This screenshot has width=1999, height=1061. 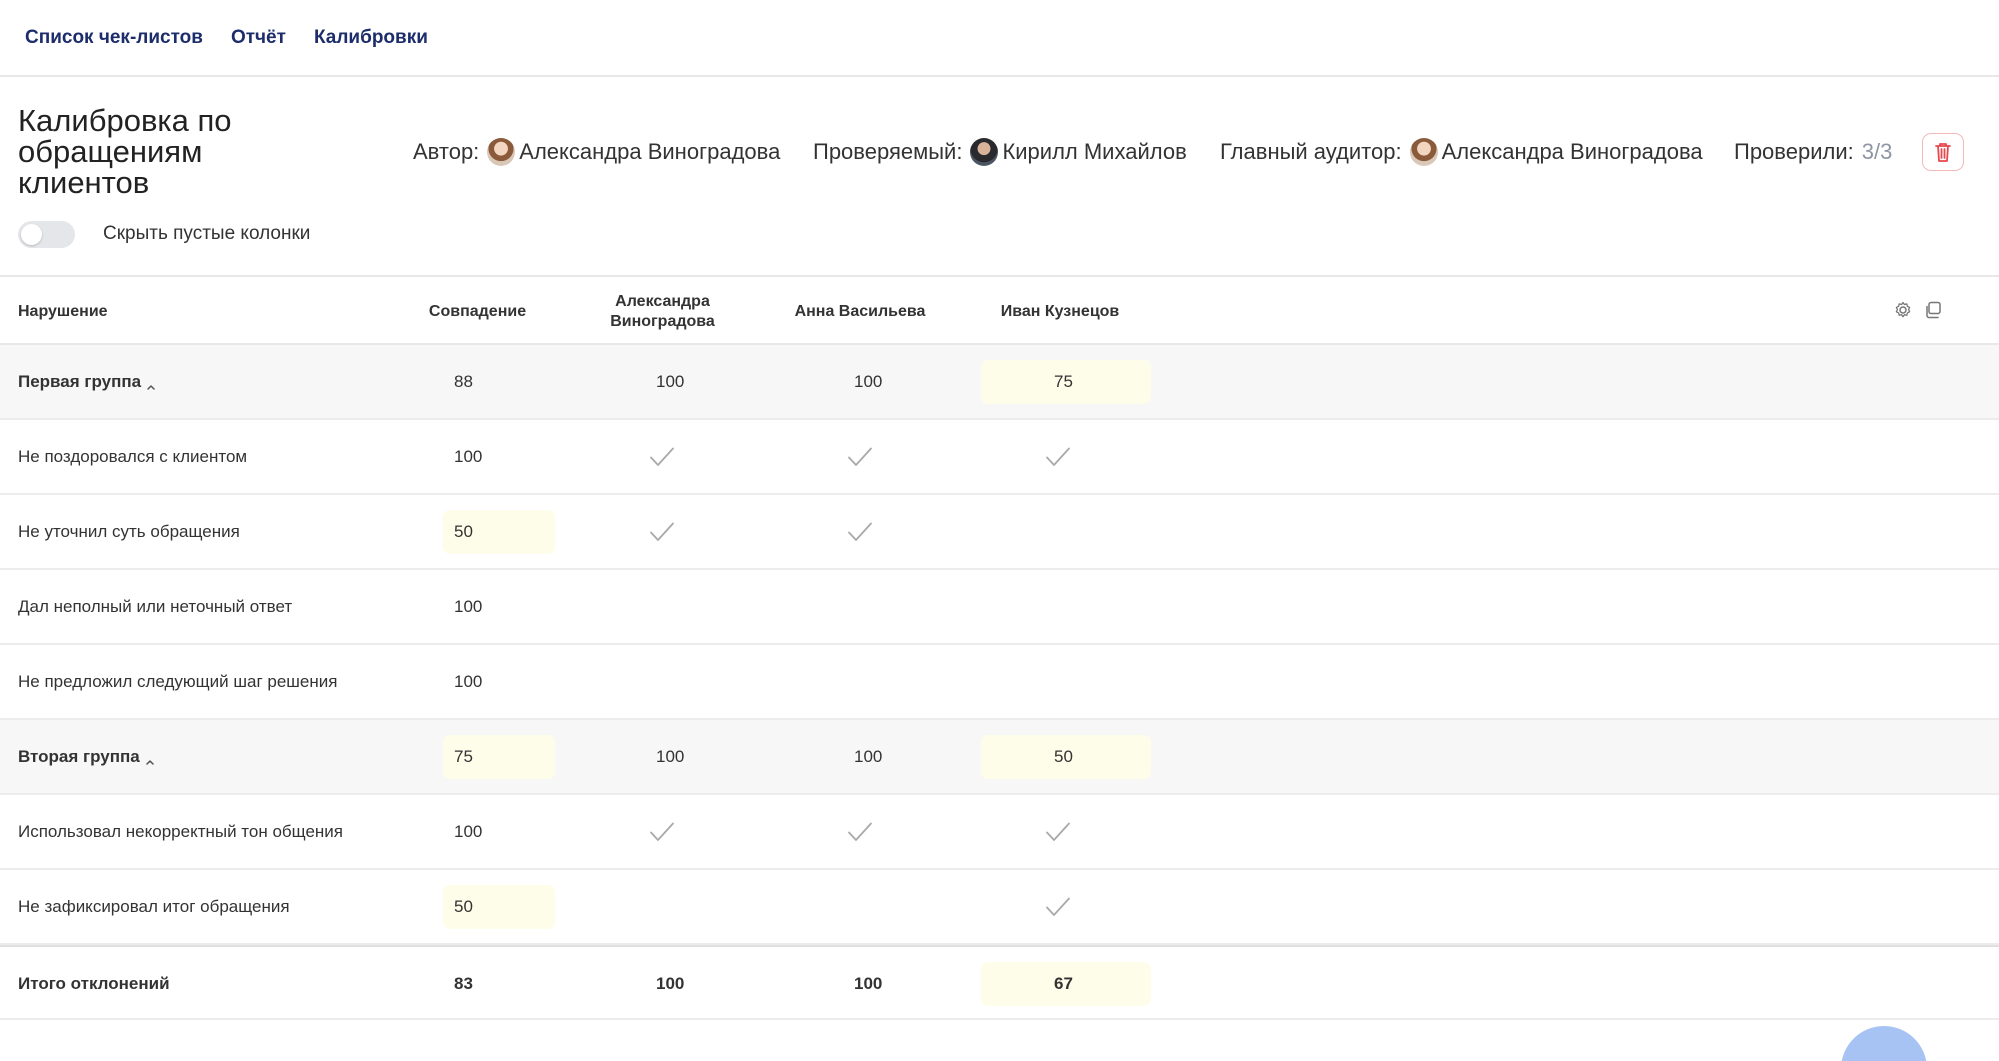 What do you see at coordinates (1063, 756) in the screenshot?
I see `reviewer-3-value: 50` at bounding box center [1063, 756].